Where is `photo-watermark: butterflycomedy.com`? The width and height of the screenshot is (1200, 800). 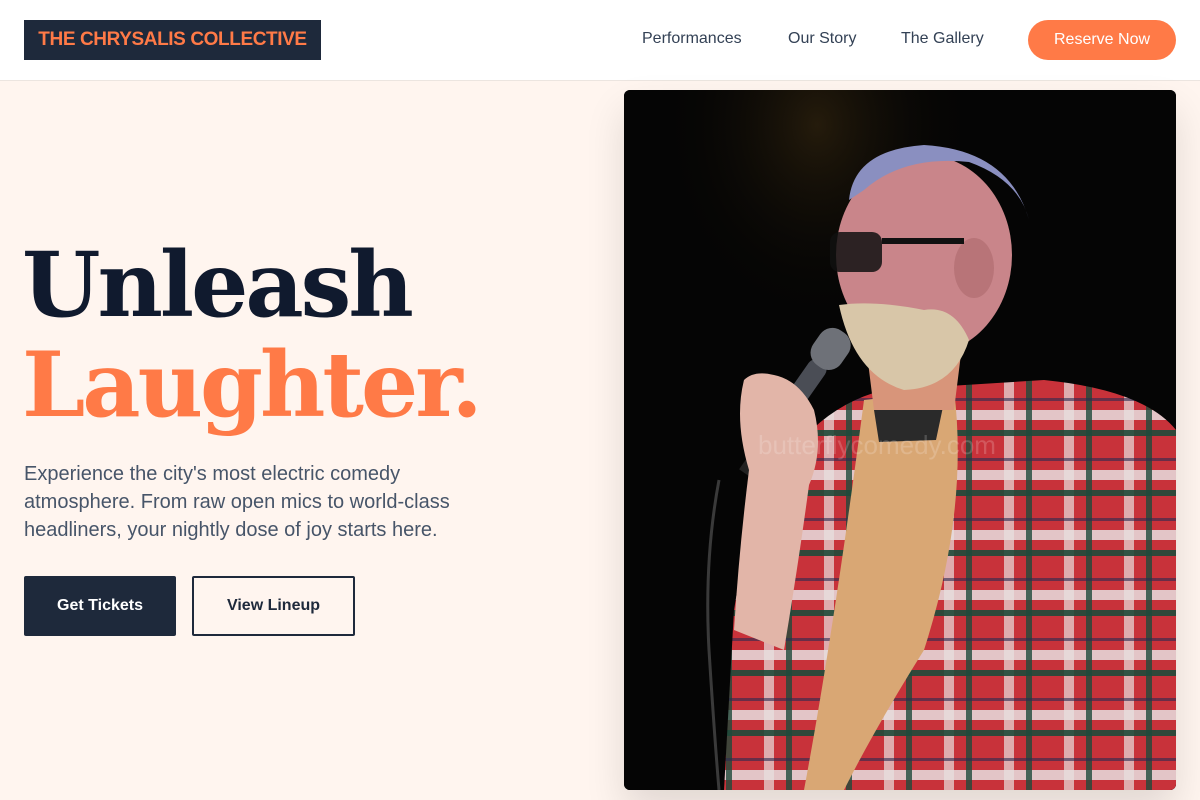 photo-watermark: butterflycomedy.com is located at coordinates (877, 445).